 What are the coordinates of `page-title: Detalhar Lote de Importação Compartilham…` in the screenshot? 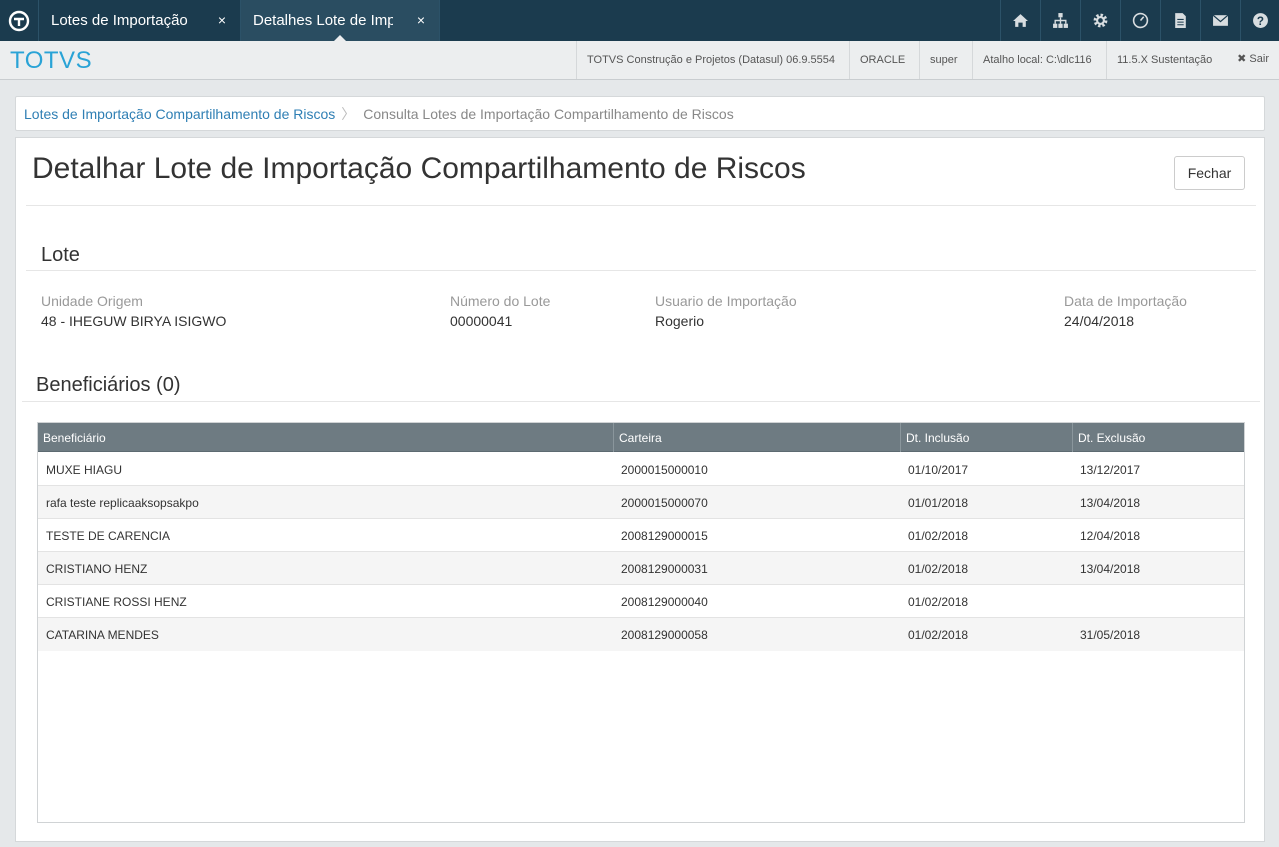 It's located at (419, 168).